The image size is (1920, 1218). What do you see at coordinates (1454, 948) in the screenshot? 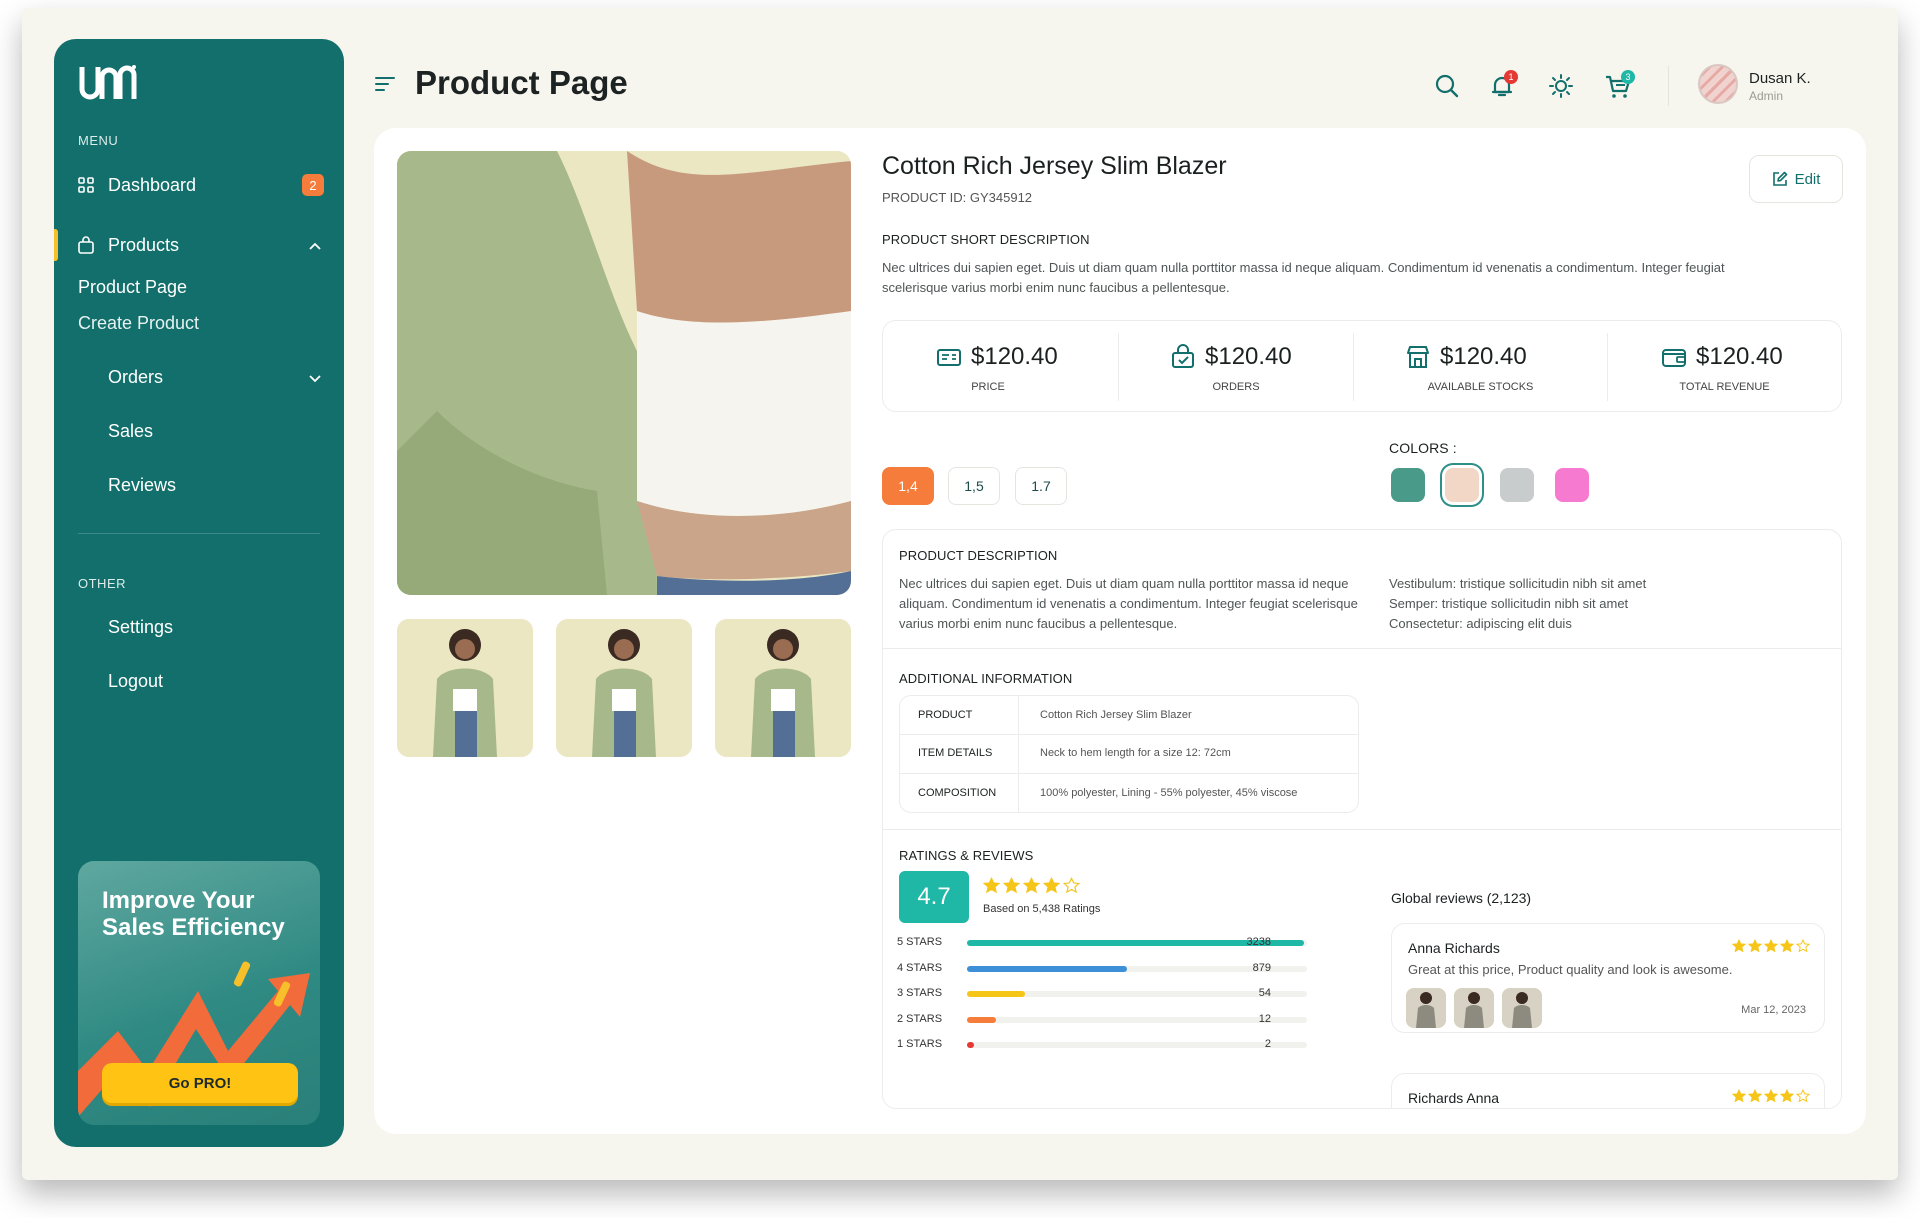
I see `reviewer-name: Anna Richards` at bounding box center [1454, 948].